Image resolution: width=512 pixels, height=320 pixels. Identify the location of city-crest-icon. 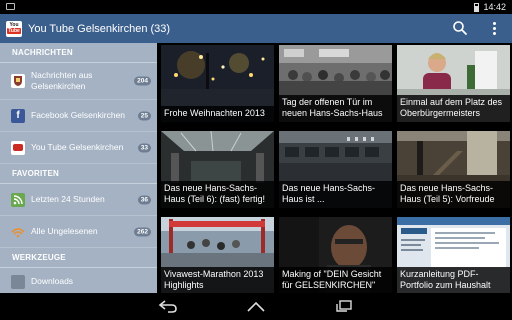
(18, 81).